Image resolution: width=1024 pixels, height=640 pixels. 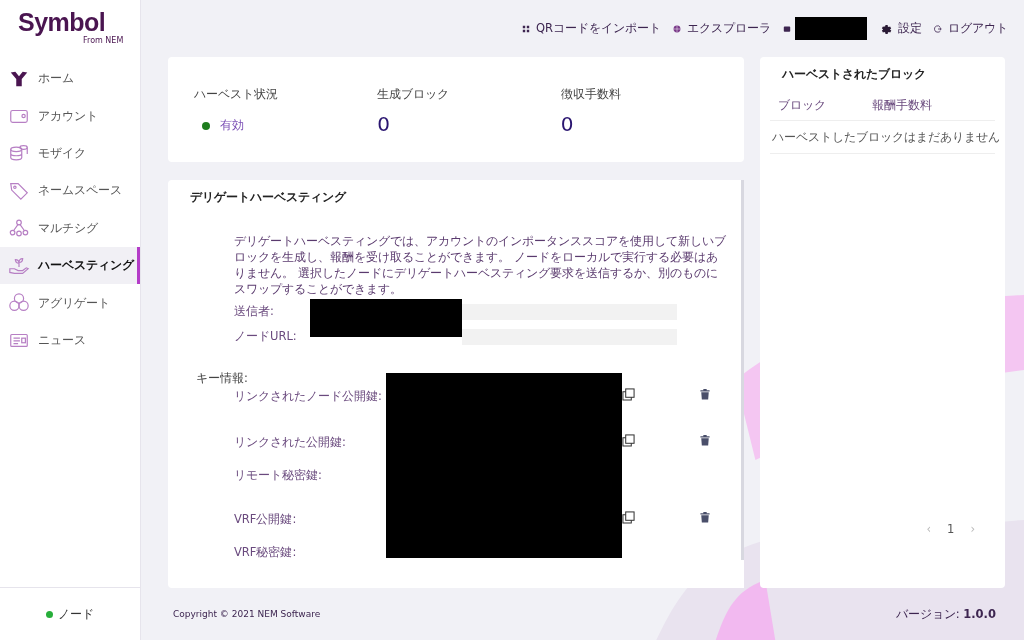 I want to click on wallet-icon, so click(x=787, y=28).